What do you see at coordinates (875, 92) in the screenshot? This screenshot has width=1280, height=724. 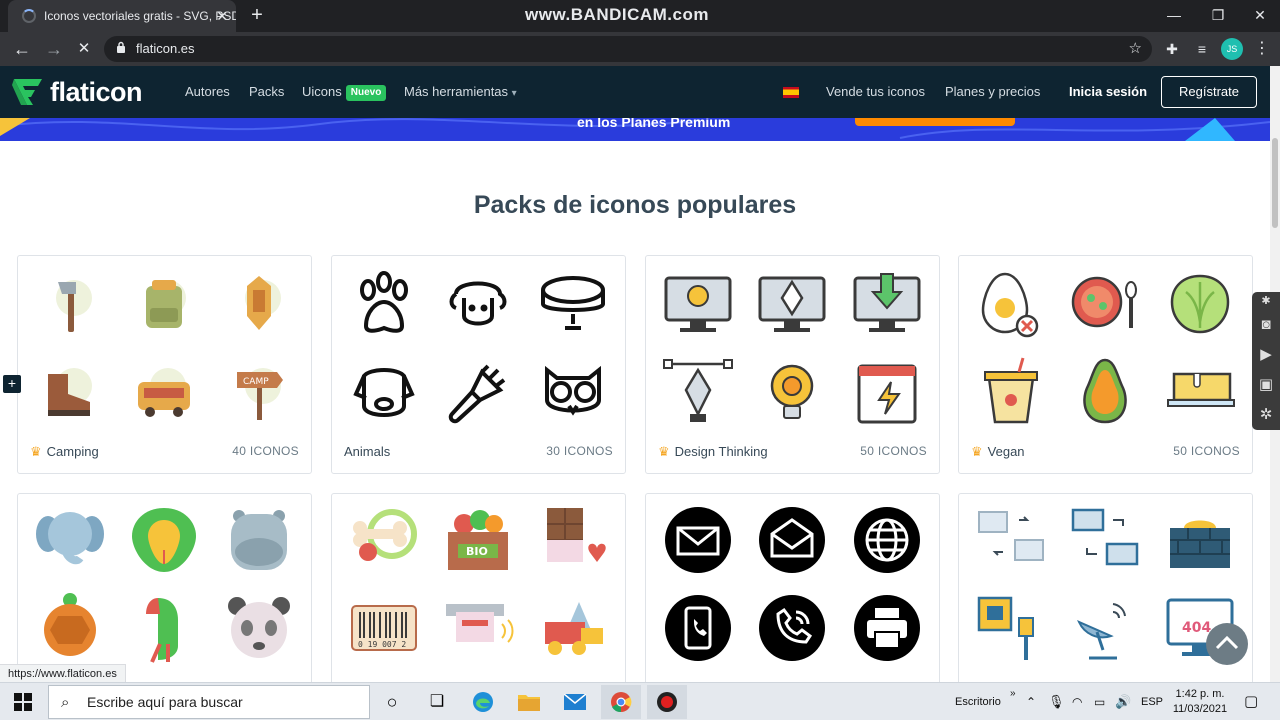 I see `nav-sell-icons: Vende tus iconos` at bounding box center [875, 92].